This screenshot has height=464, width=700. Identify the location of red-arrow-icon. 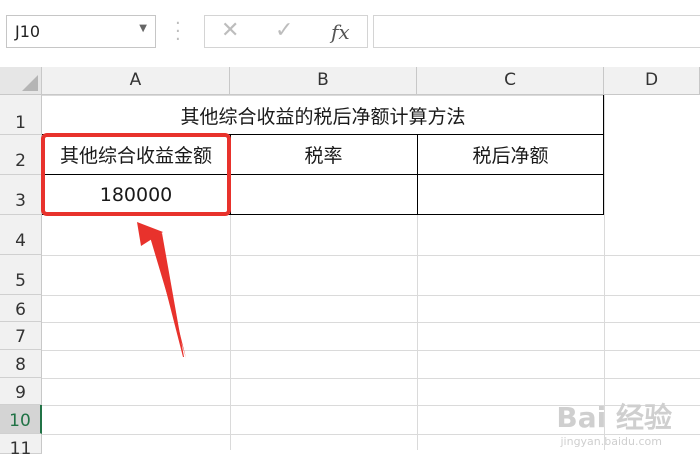
(161, 290).